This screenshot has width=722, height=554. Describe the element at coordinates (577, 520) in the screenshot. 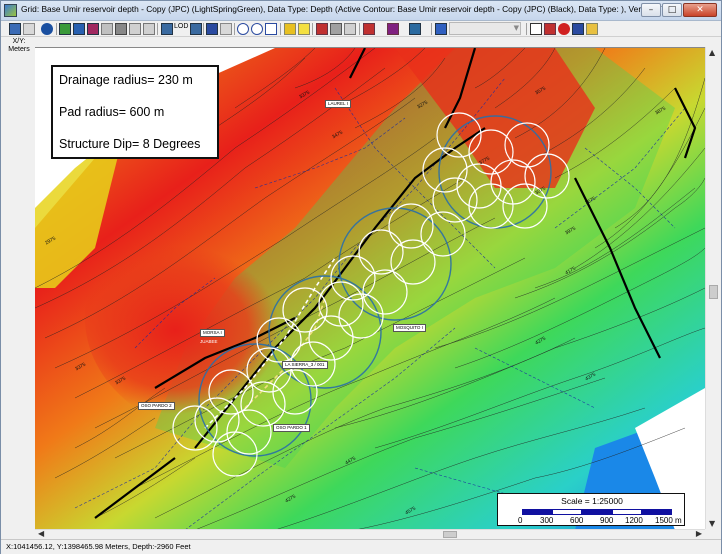

I see `scale-tick: 600` at that location.